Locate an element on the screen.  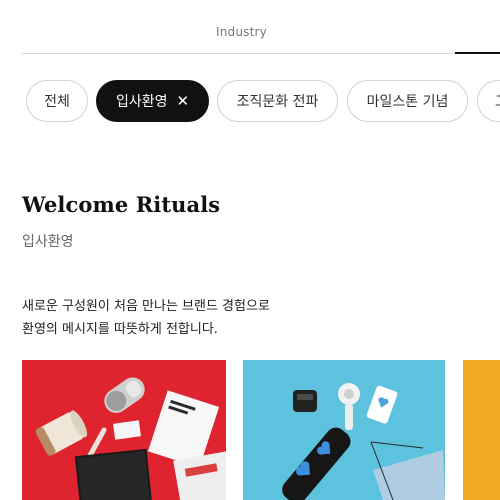
product-card-blue-kit is located at coordinates (344, 430).